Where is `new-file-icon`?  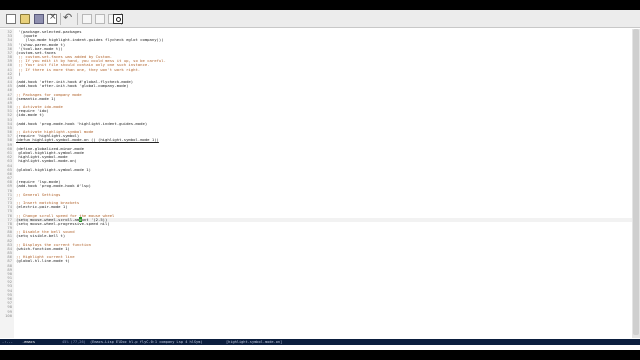 new-file-icon is located at coordinates (11, 19).